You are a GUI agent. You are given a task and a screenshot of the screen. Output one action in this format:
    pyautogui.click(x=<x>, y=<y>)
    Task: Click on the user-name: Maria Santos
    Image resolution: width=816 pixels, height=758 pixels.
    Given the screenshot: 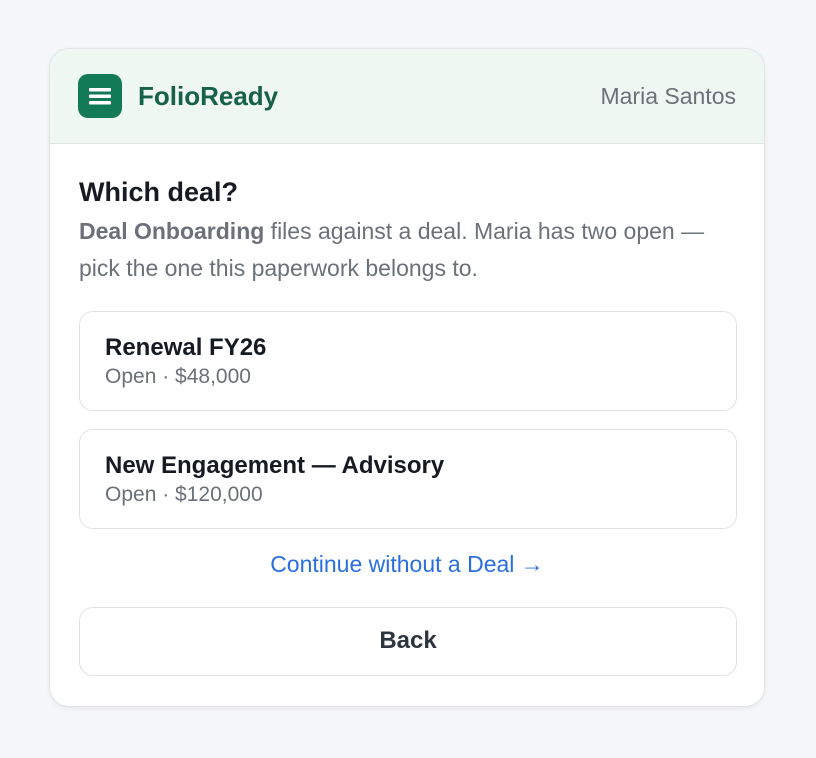 What is the action you would take?
    pyautogui.click(x=668, y=96)
    